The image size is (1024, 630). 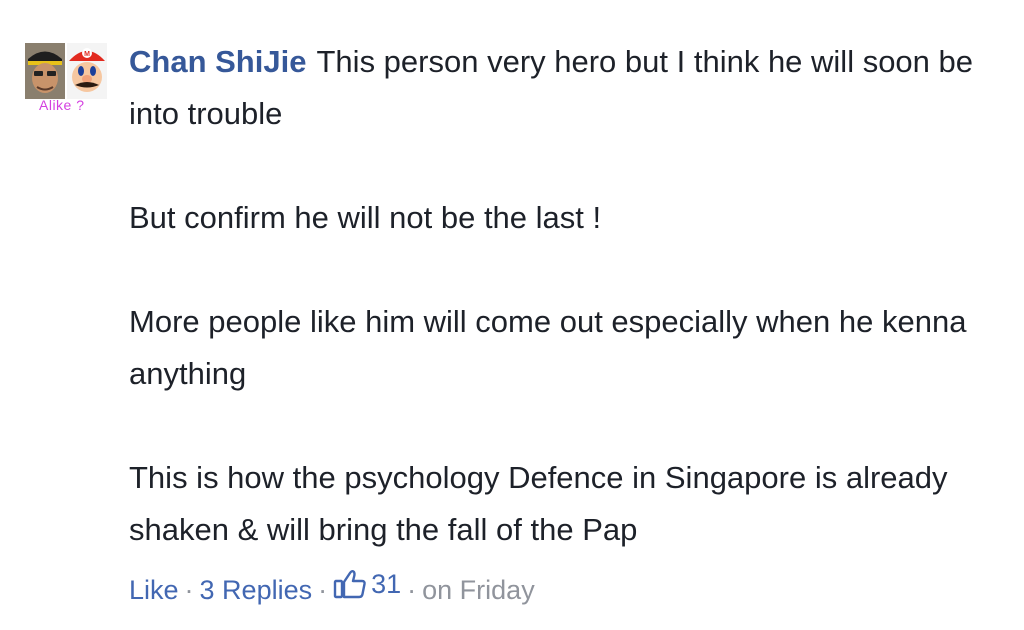 What do you see at coordinates (386, 584) in the screenshot?
I see `like-count-value: 31` at bounding box center [386, 584].